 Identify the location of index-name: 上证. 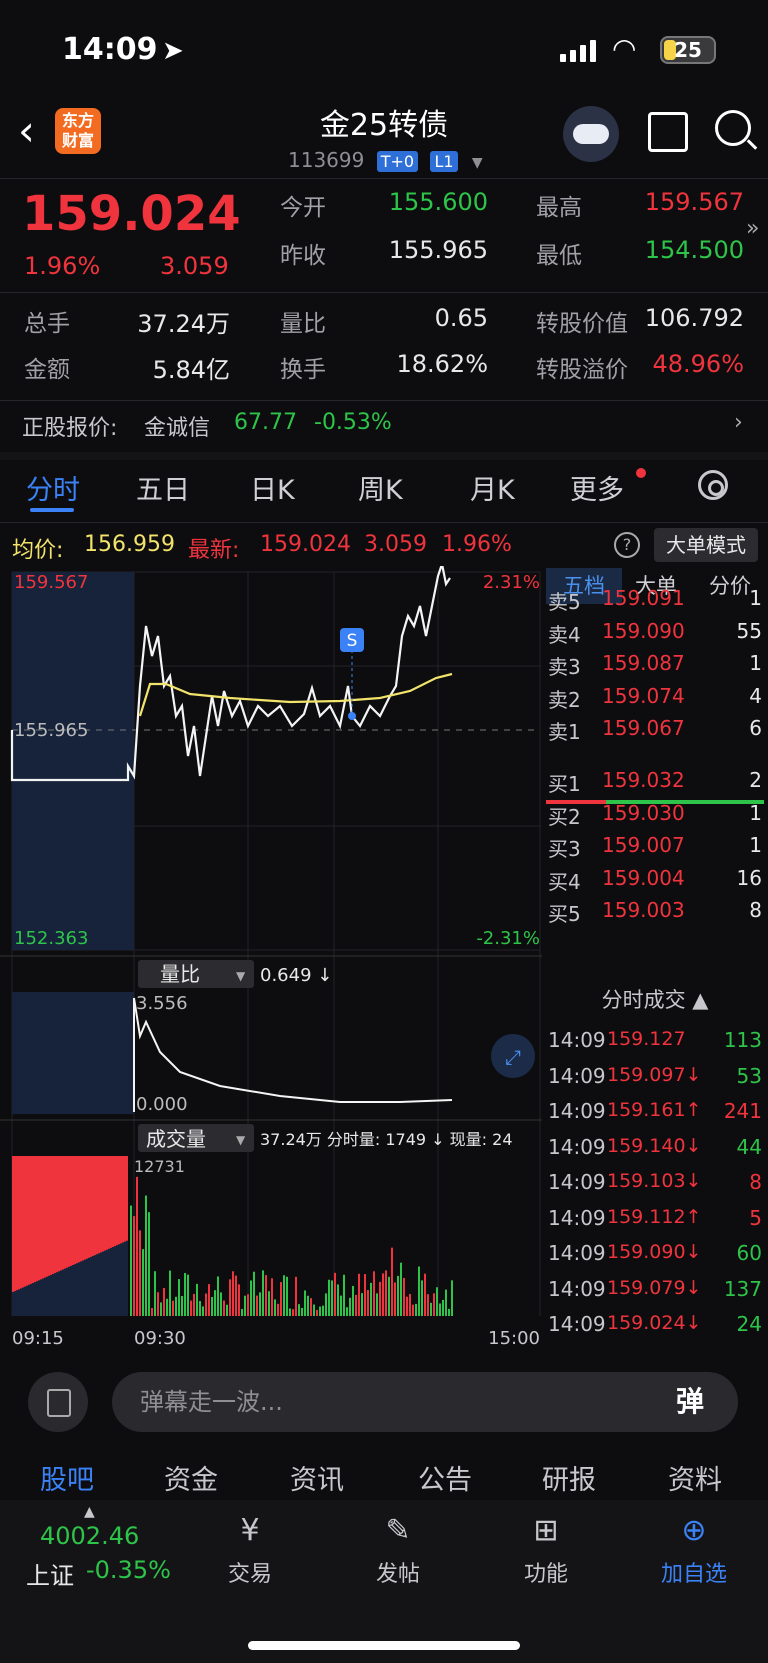
(50, 1573).